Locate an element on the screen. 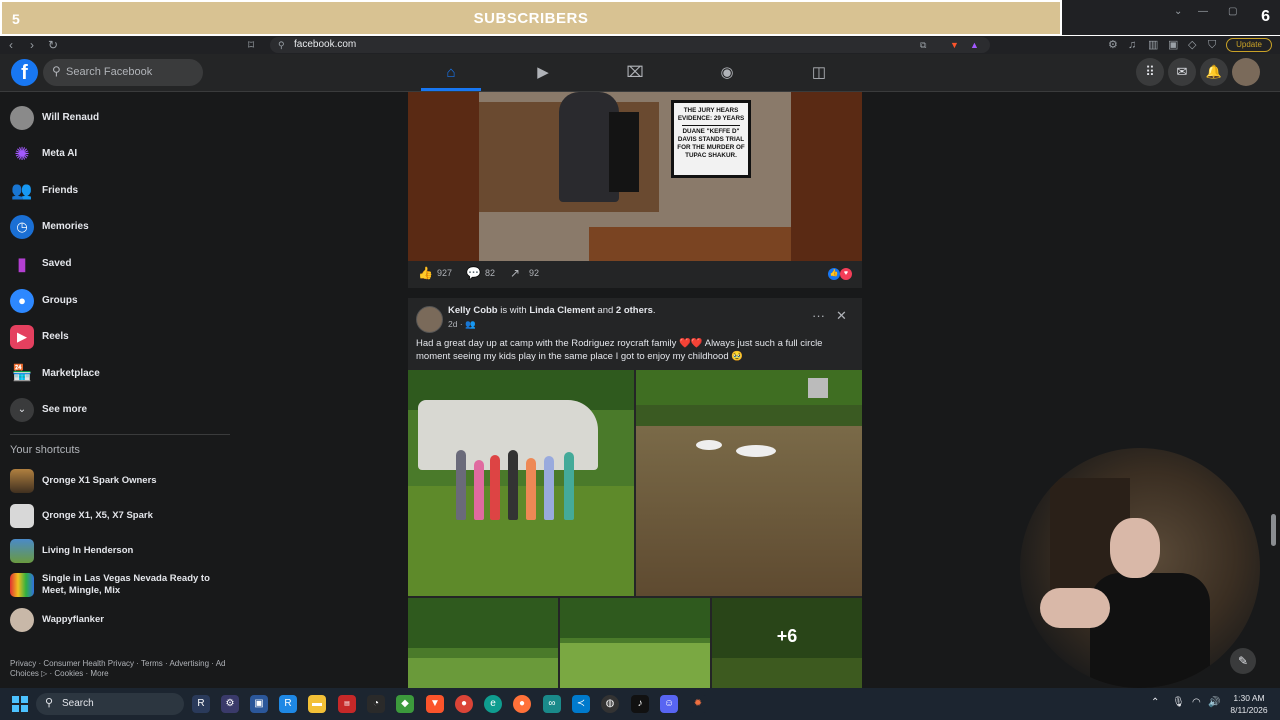 The width and height of the screenshot is (1280, 720). volume-icon: 🔊 is located at coordinates (1214, 702).